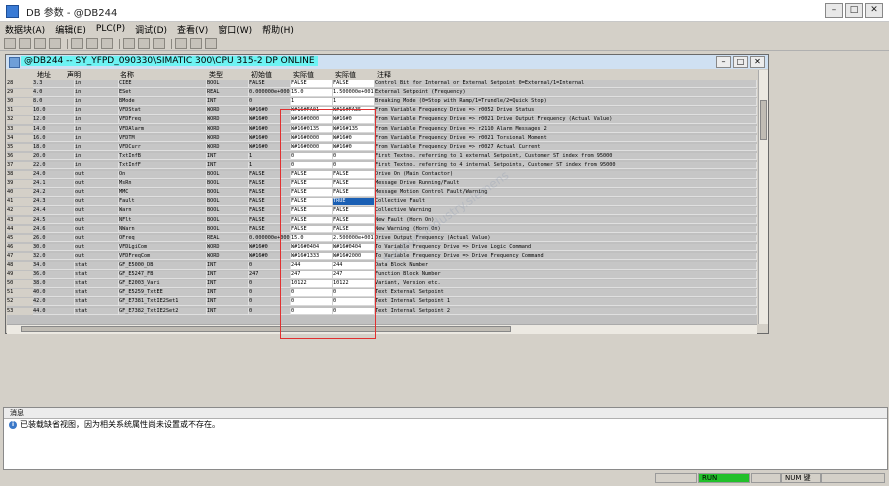 Image resolution: width=889 pixels, height=500 pixels. What do you see at coordinates (354, 256) in the screenshot?
I see `table-cell: W#16#2000` at bounding box center [354, 256].